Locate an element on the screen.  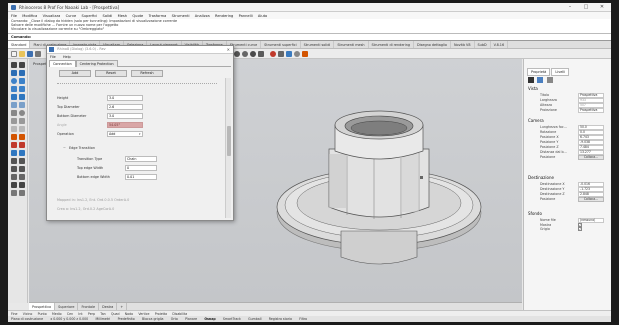
command-line: Comando: is located at coordinates (309, 37).